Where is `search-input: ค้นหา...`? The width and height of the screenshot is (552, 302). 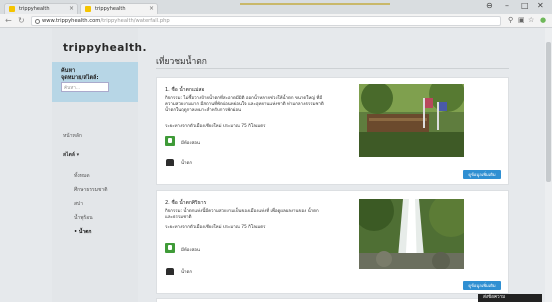
search-input: ค้นหา... is located at coordinates (85, 87).